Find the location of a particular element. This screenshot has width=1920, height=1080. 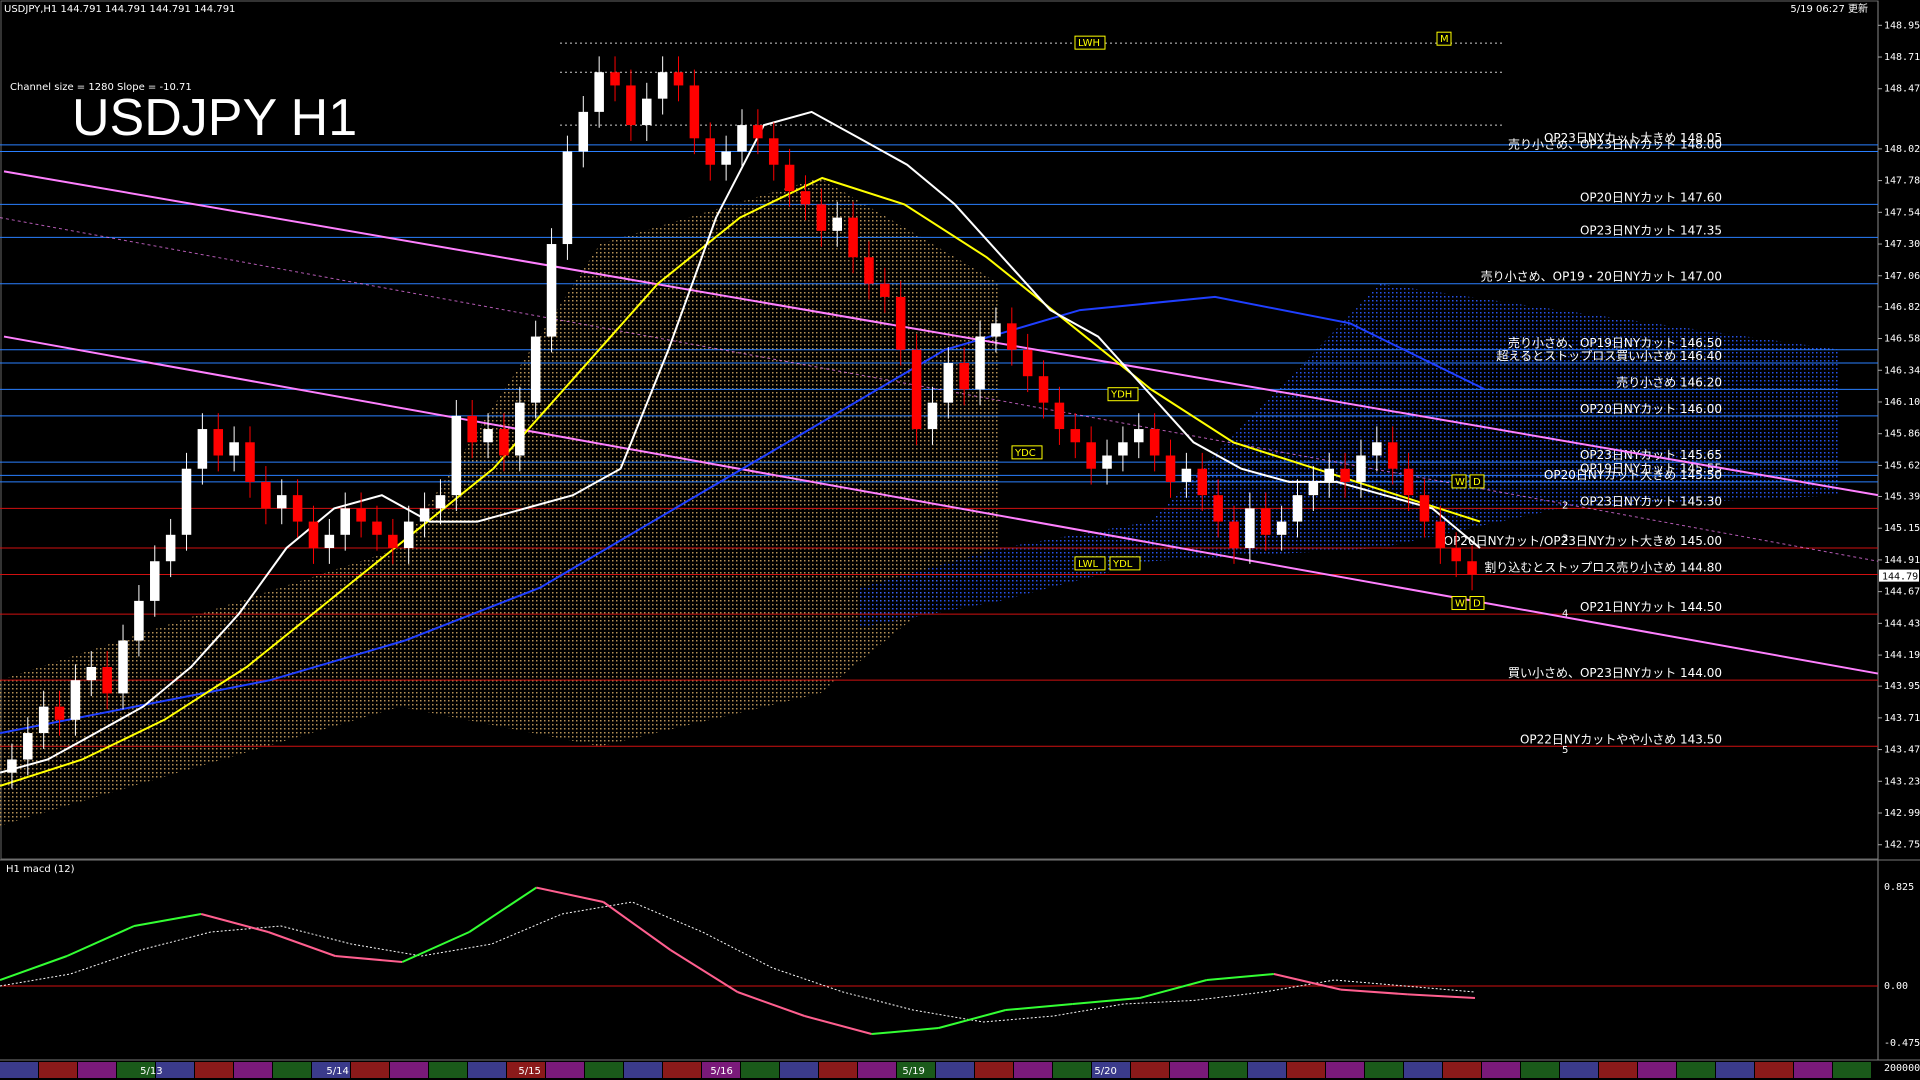

y-tick-label-17: 144.670 is located at coordinates (1902, 592).